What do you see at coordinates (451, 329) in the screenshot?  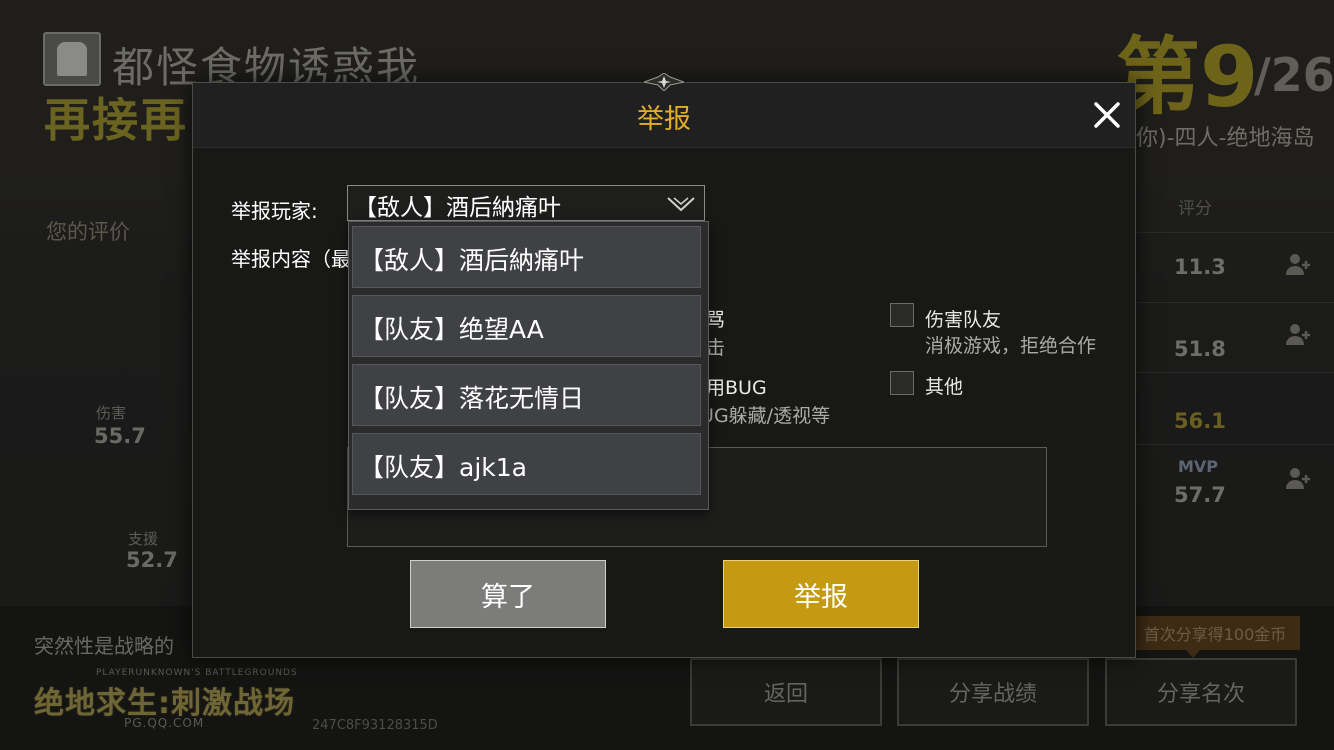 I see `dropdown-option-label: 【队友】绝望AA` at bounding box center [451, 329].